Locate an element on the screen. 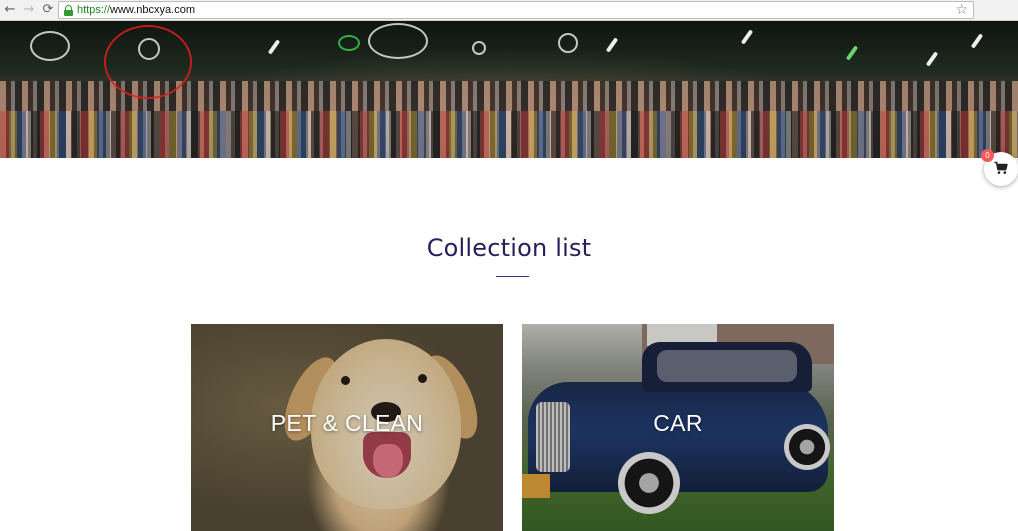  url-host: www.nbcxya.com is located at coordinates (153, 10).